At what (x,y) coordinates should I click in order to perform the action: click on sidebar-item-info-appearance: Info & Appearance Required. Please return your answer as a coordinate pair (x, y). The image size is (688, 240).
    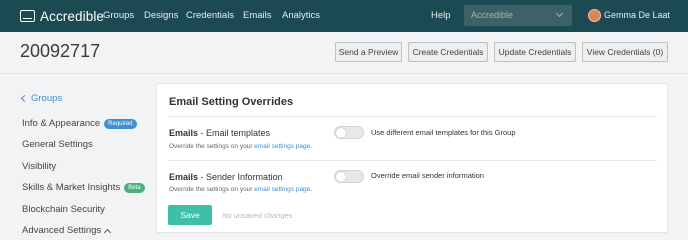
    Looking at the image, I should click on (79, 123).